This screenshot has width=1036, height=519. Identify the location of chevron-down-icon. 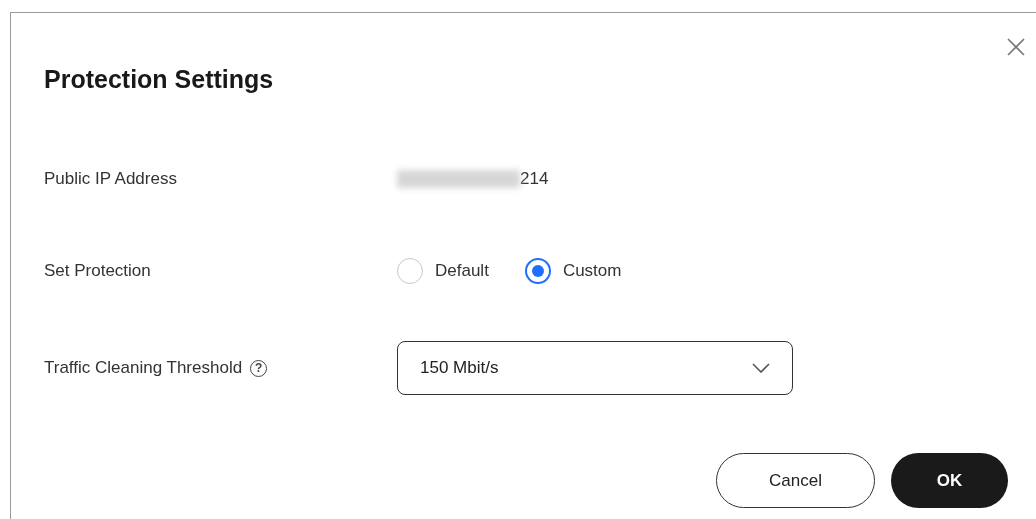
(761, 368).